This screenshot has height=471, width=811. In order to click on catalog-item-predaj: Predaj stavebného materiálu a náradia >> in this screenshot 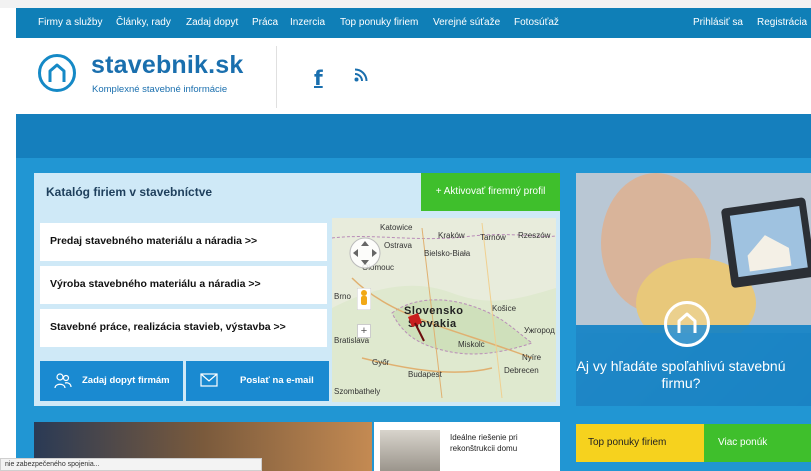, I will do `click(183, 242)`.